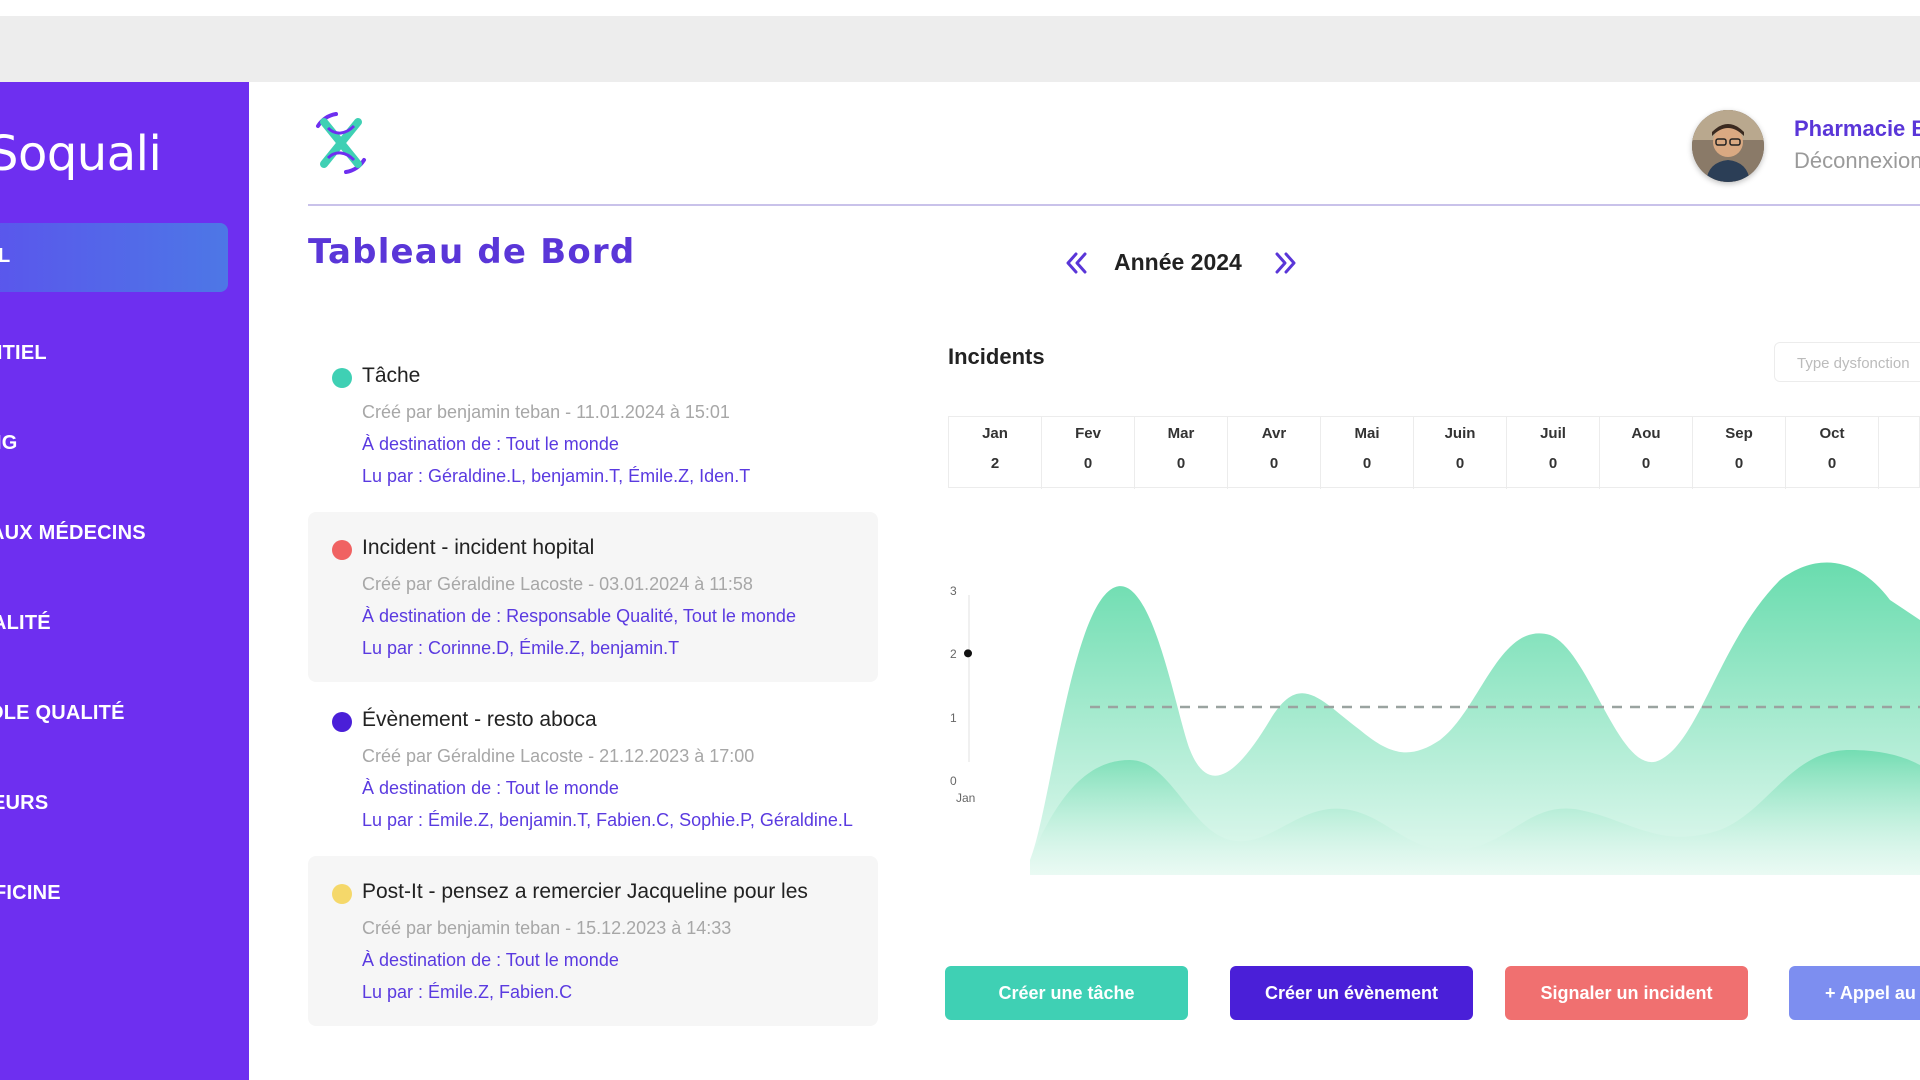  I want to click on month-cell: Jan 2, so click(995, 453).